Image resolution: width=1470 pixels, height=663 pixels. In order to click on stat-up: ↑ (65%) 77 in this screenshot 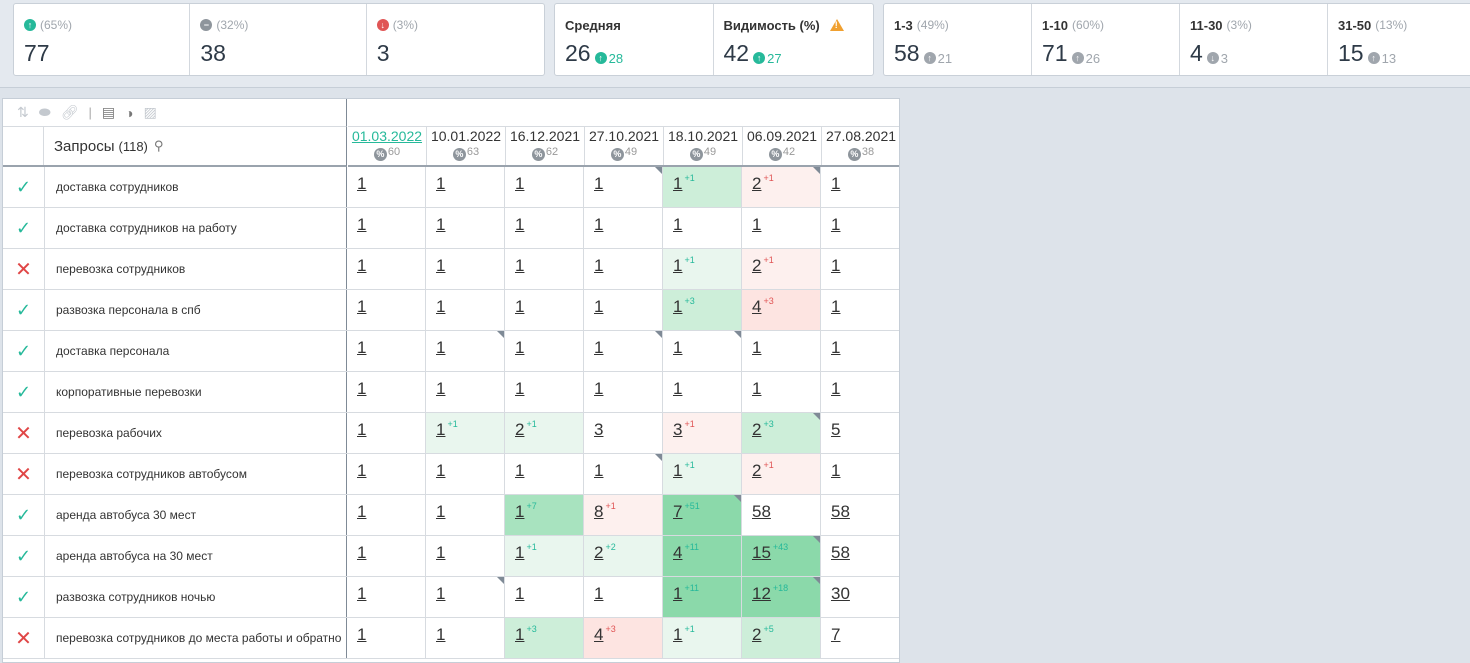, I will do `click(102, 39)`.